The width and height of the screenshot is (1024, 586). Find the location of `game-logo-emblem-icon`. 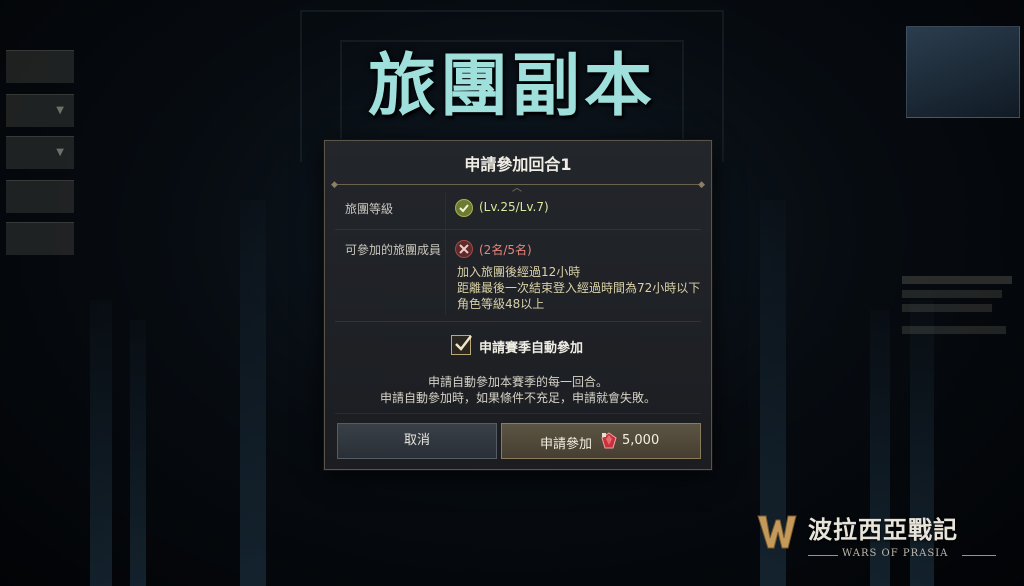

game-logo-emblem-icon is located at coordinates (777, 531).